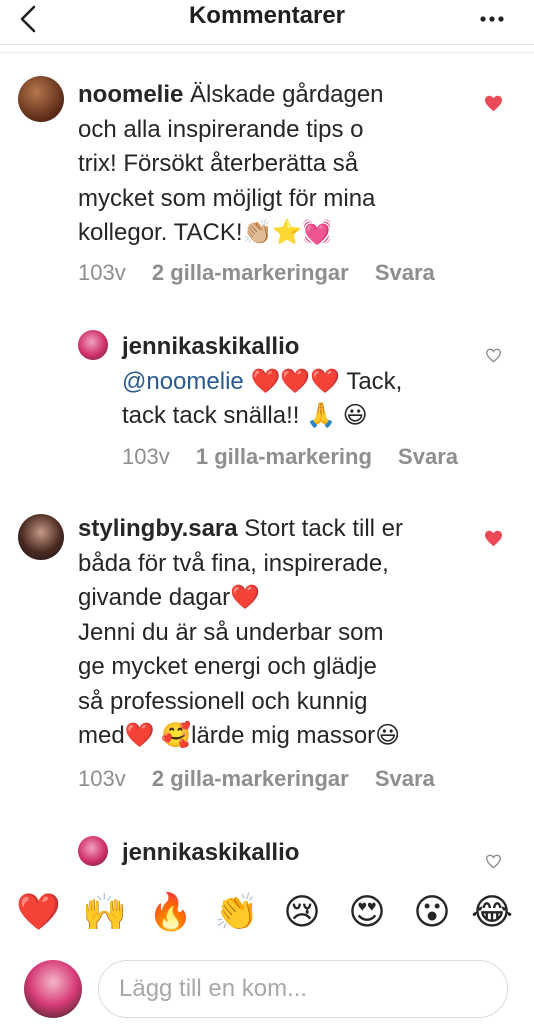 Image resolution: width=534 pixels, height=1024 pixels. What do you see at coordinates (267, 15) in the screenshot?
I see `page-title: Kommentarer` at bounding box center [267, 15].